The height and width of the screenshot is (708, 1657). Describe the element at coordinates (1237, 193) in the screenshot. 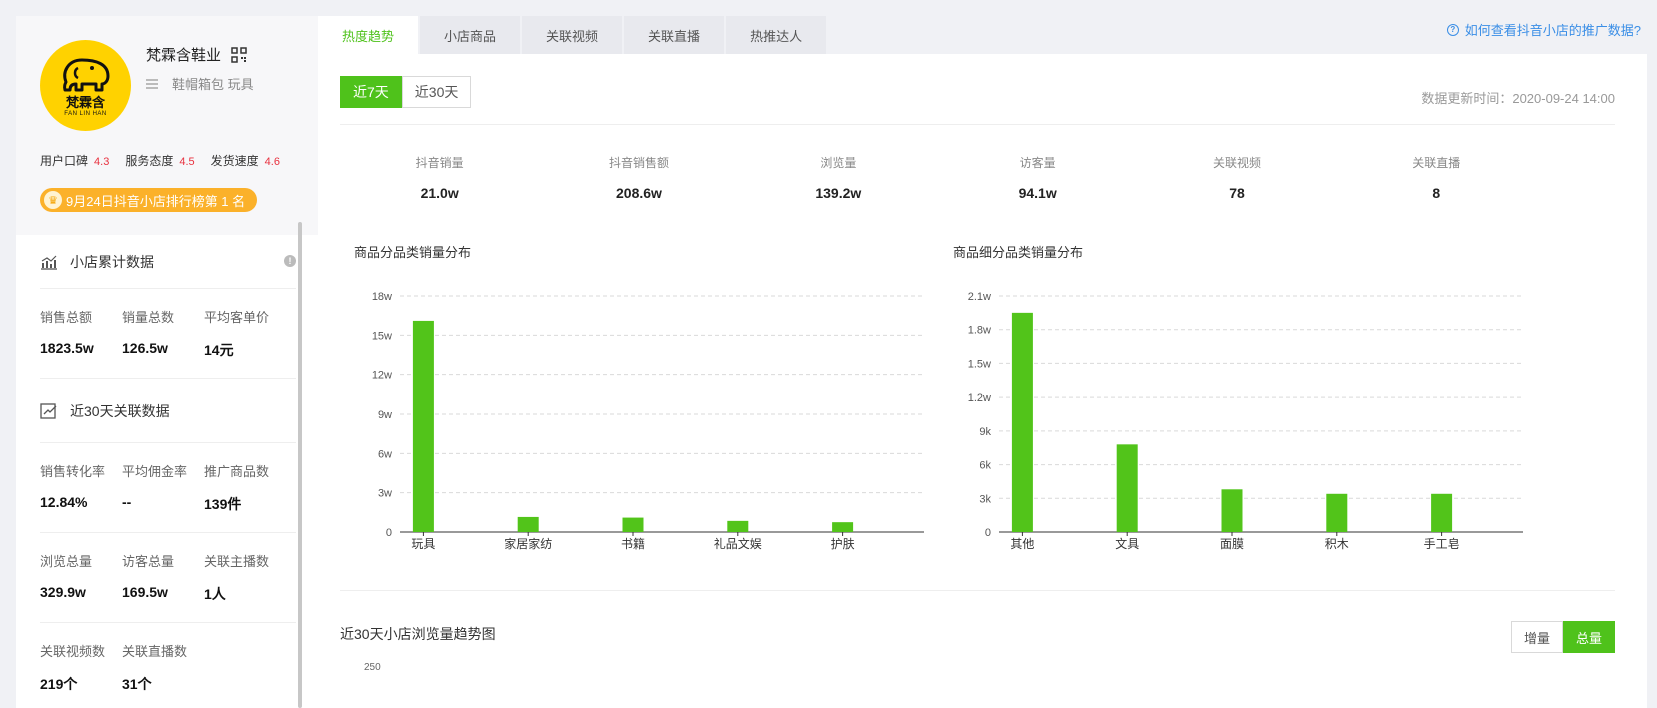

I see `kpi-value: 78` at that location.